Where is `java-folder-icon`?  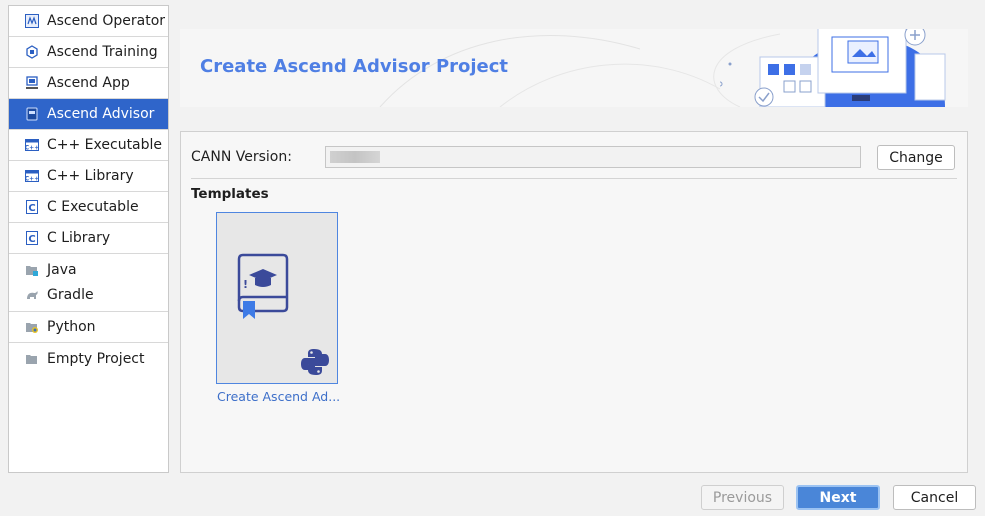 java-folder-icon is located at coordinates (32, 271).